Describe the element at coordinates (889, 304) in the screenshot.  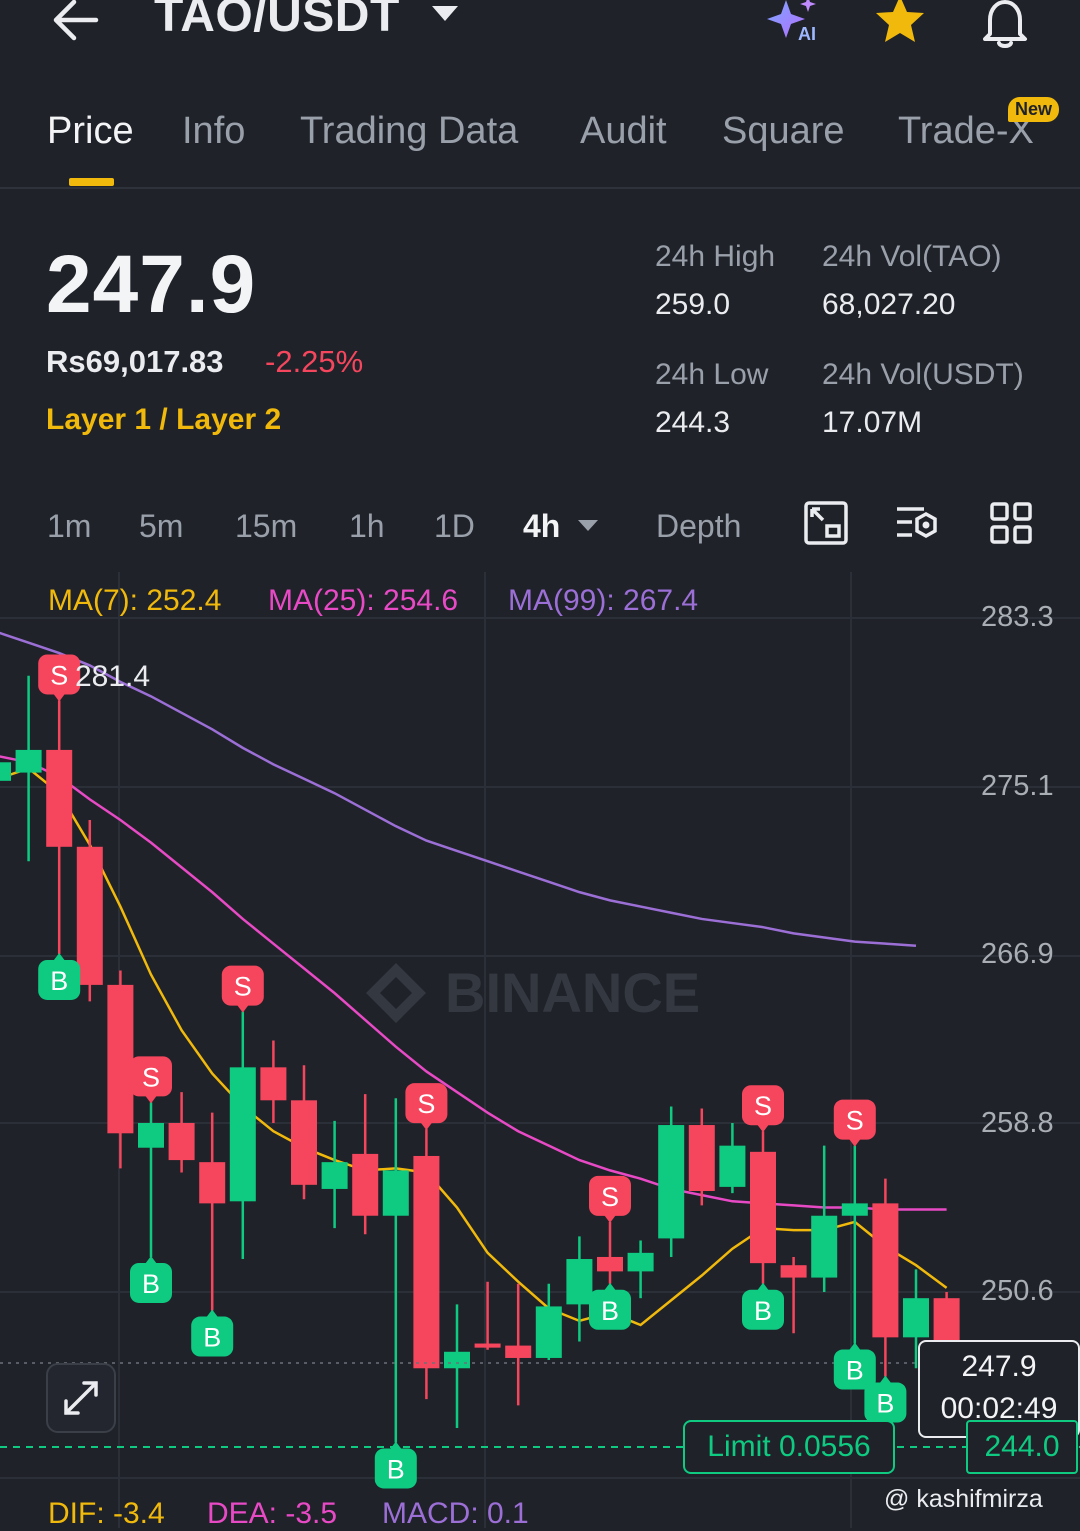
I see `vol-tao-value: 68,027.20` at that location.